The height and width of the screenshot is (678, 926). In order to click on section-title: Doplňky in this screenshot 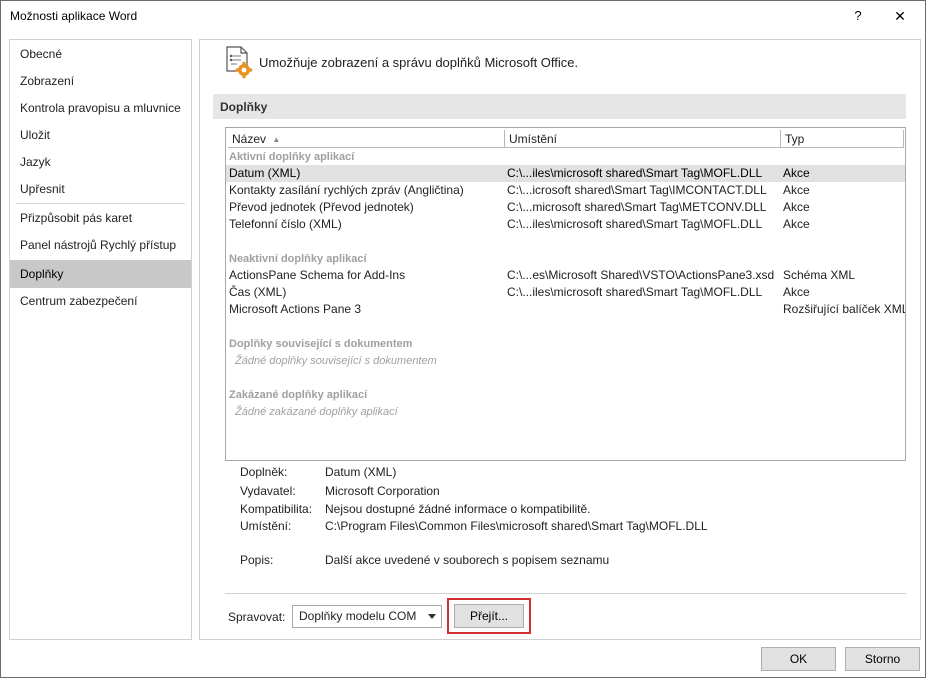, I will do `click(244, 107)`.